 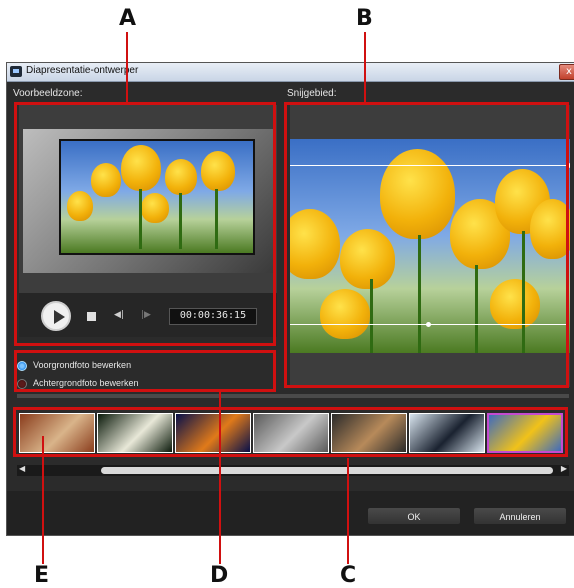 I want to click on preview-background-photo, so click(x=148, y=201).